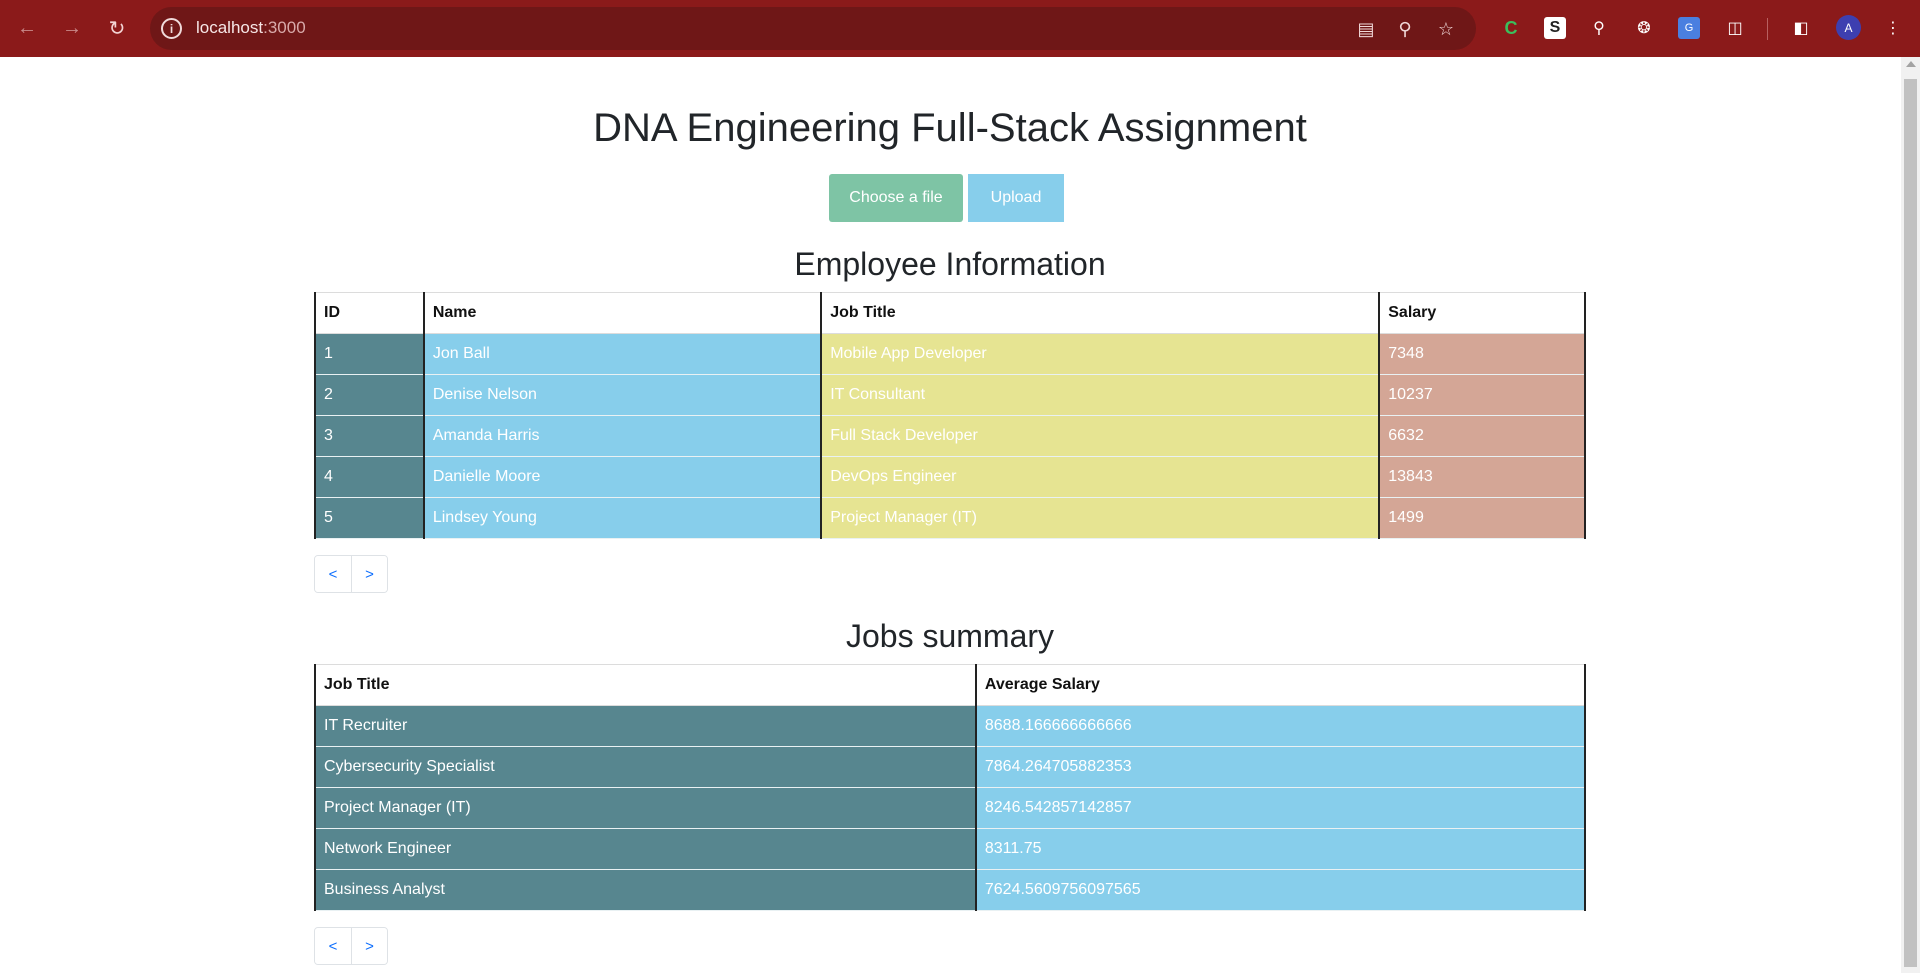 The image size is (1920, 973). What do you see at coordinates (896, 198) in the screenshot?
I see `choose-file-button: Choose a file` at bounding box center [896, 198].